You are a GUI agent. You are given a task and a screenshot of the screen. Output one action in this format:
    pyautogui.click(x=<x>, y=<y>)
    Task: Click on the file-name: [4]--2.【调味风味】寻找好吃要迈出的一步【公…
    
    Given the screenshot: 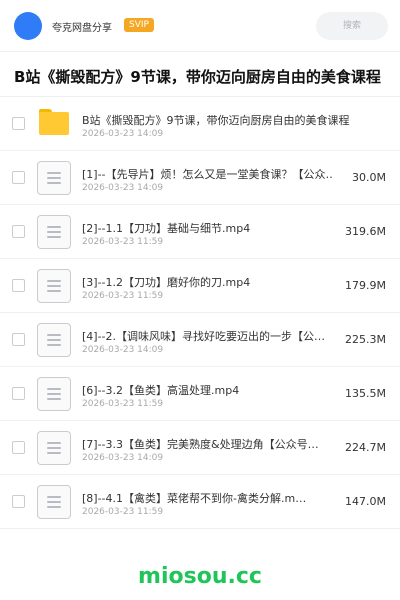 What is the action you would take?
    pyautogui.click(x=204, y=336)
    